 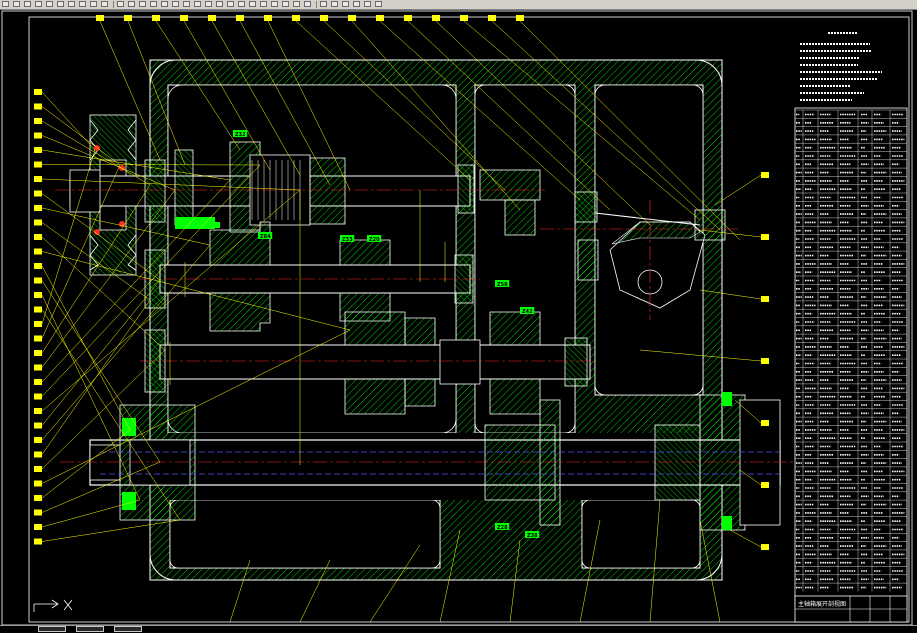 I want to click on gear-label: Z32, so click(x=240, y=135).